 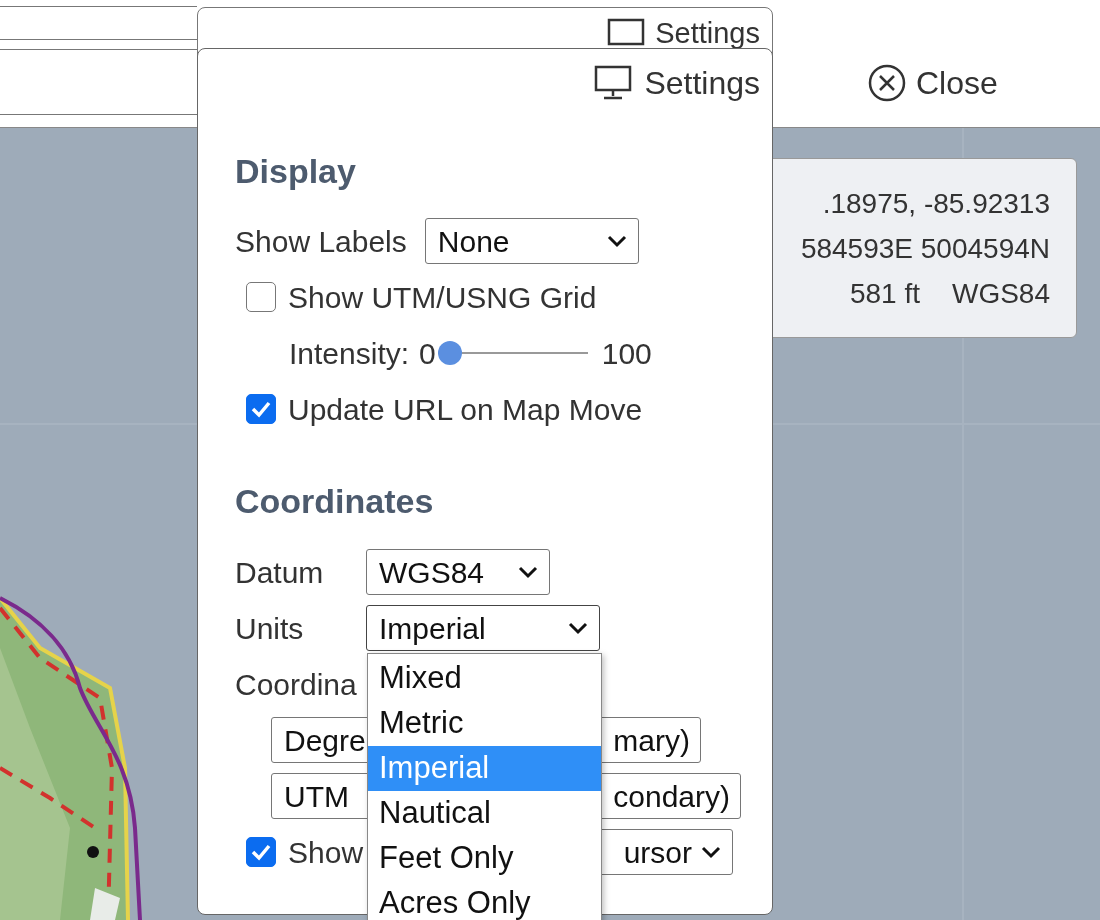 I want to click on coordinate-text: .18975, -85.92313, so click(x=936, y=204).